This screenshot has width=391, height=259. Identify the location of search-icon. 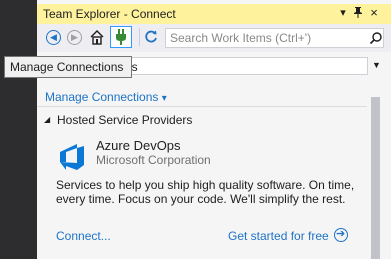
(376, 39).